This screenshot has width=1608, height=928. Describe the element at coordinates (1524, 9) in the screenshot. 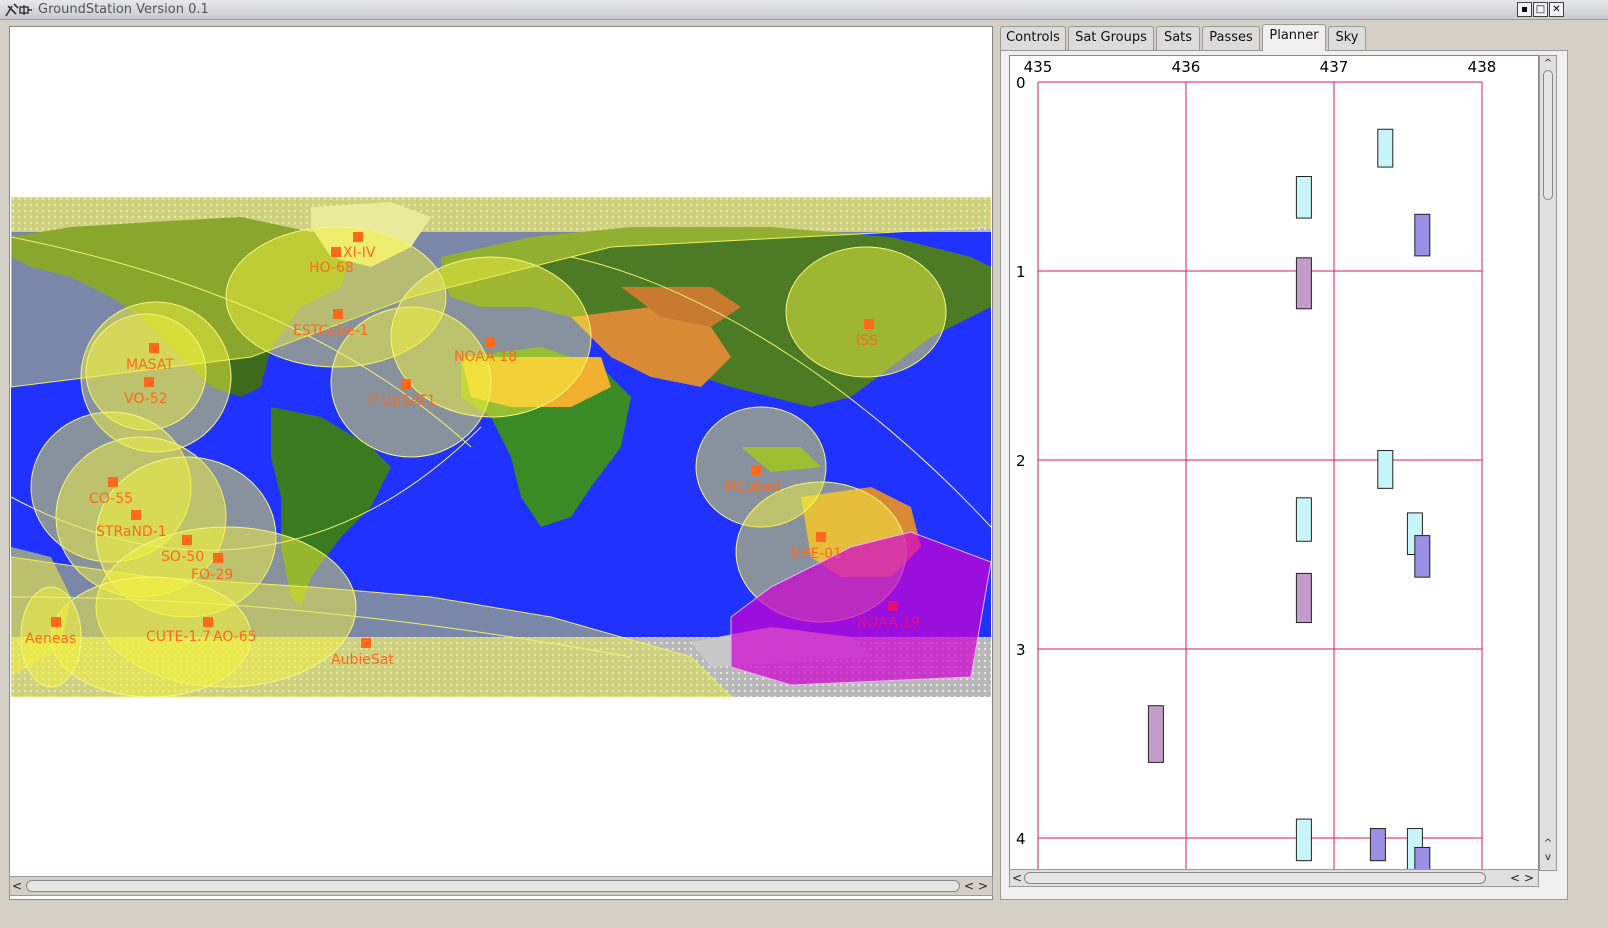

I see `restore-button: ▪` at that location.